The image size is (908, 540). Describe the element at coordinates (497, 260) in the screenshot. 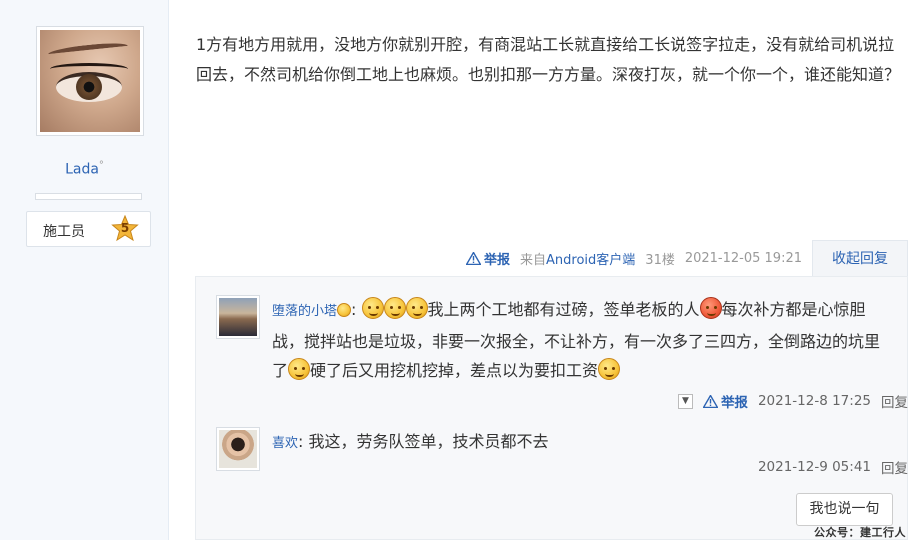

I see `report-label: 举报` at that location.